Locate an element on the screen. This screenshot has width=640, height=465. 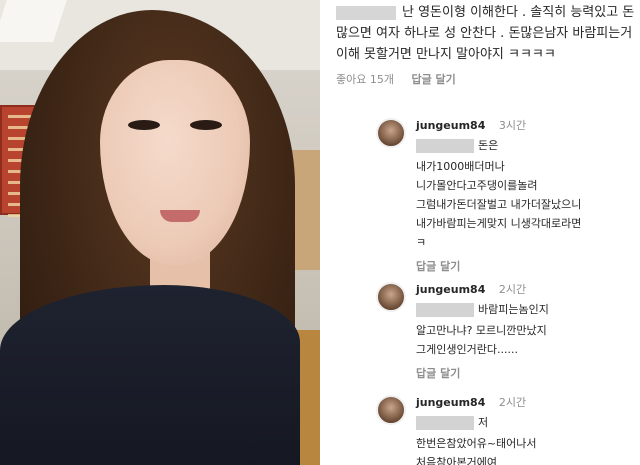
reply-lead: 돈은 is located at coordinates (526, 145).